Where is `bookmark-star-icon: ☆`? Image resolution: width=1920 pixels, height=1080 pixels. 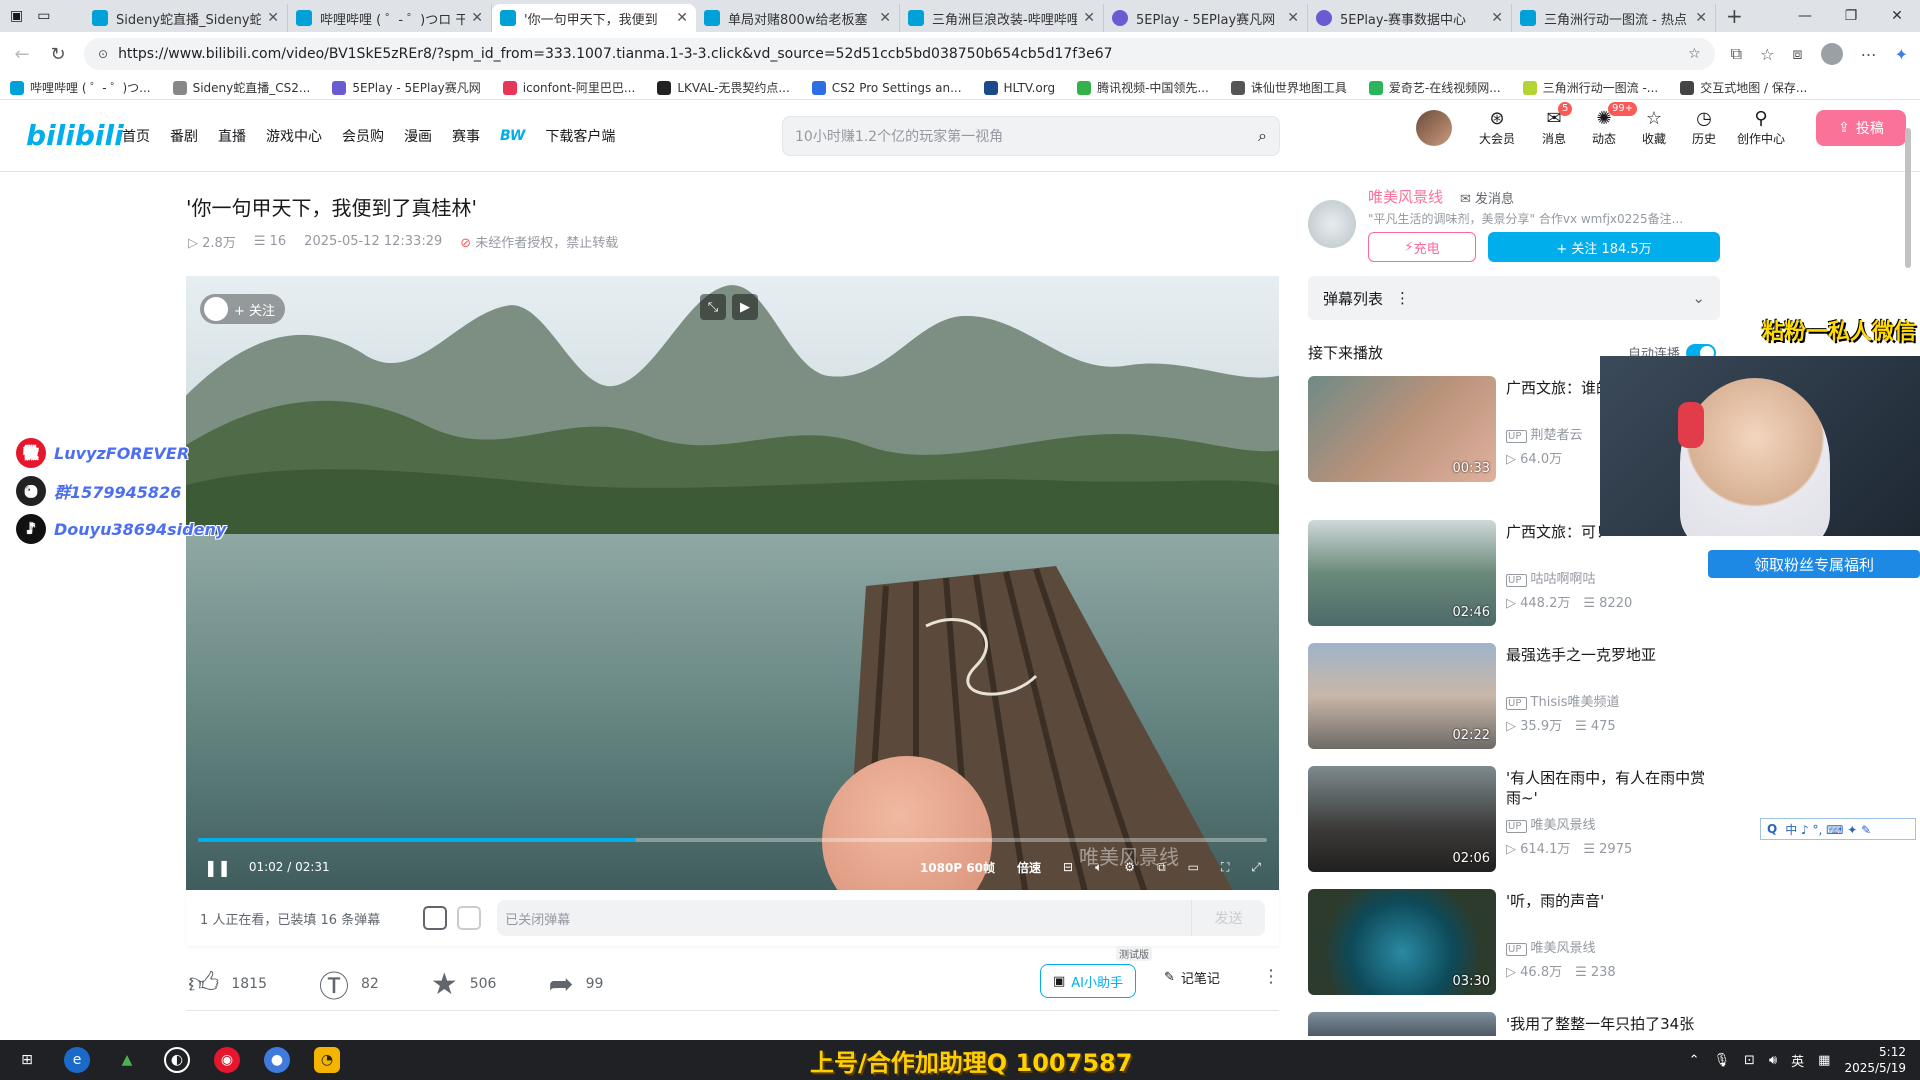 bookmark-star-icon: ☆ is located at coordinates (1694, 54).